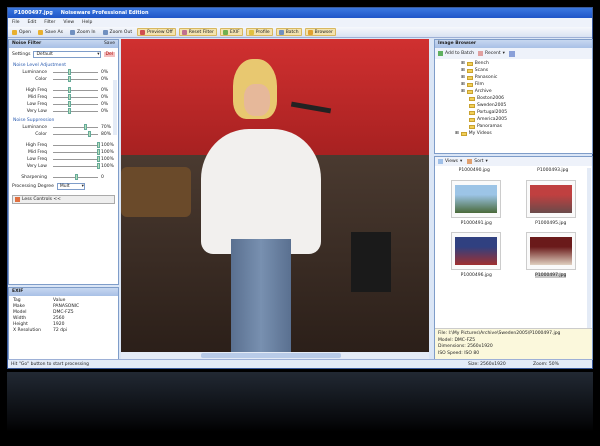 The width and height of the screenshot is (600, 446). I want to click on folder-item: Panoramas, so click(523, 126).